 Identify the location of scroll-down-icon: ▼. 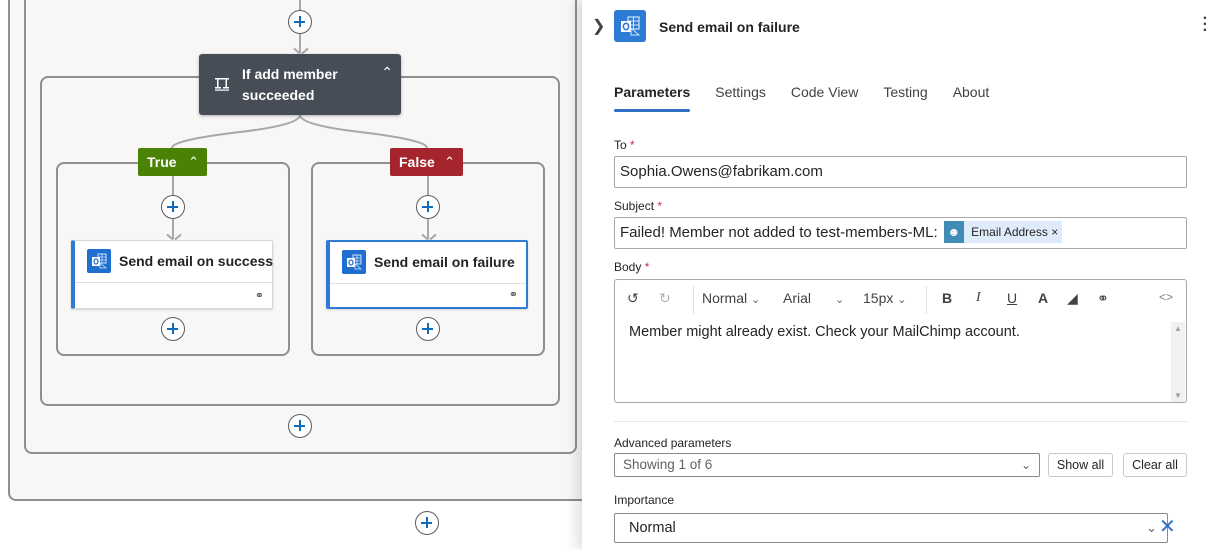
(1178, 395).